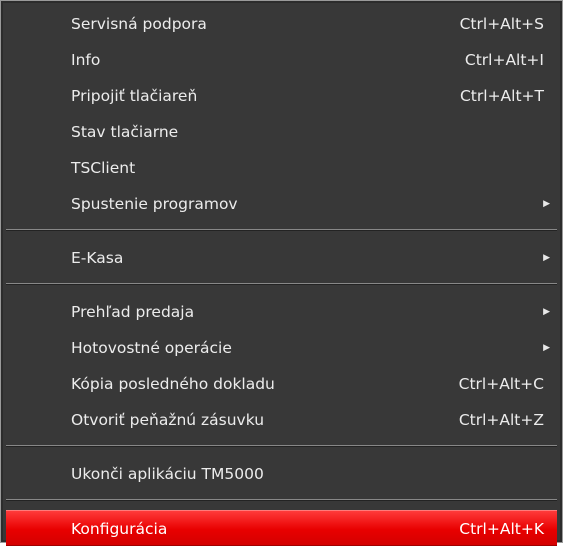 The image size is (563, 547). I want to click on menu-item-stav-tlaciarne: Stav tlačiarne, so click(281, 132).